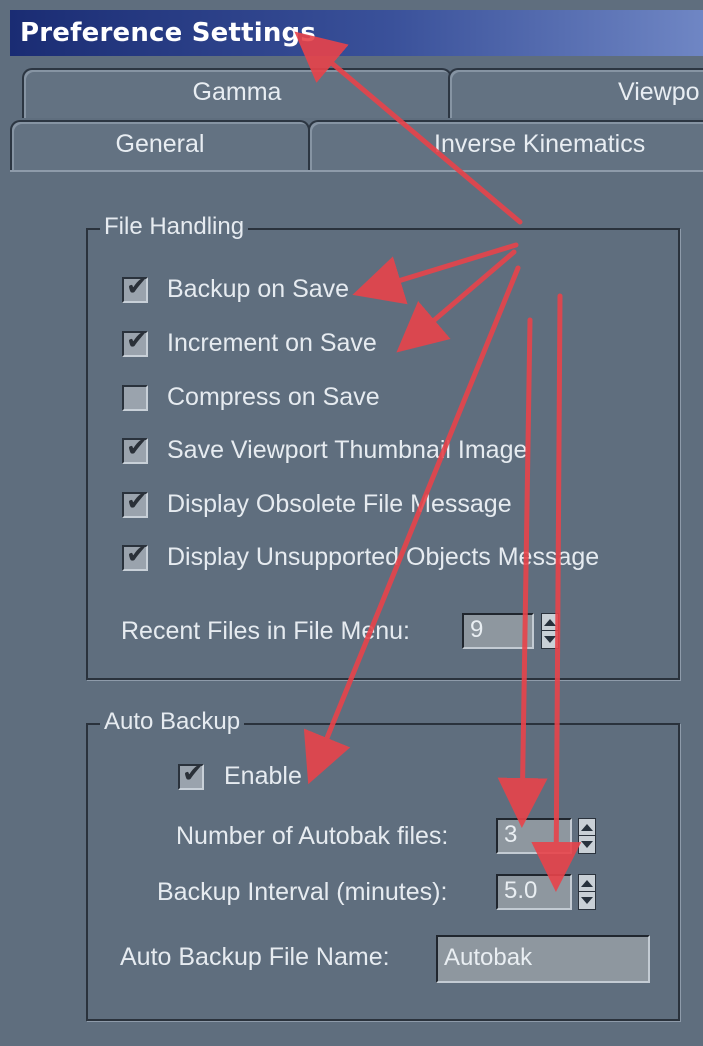  Describe the element at coordinates (456, 301) in the screenshot. I see `arrow-to-increment-on-save` at that location.